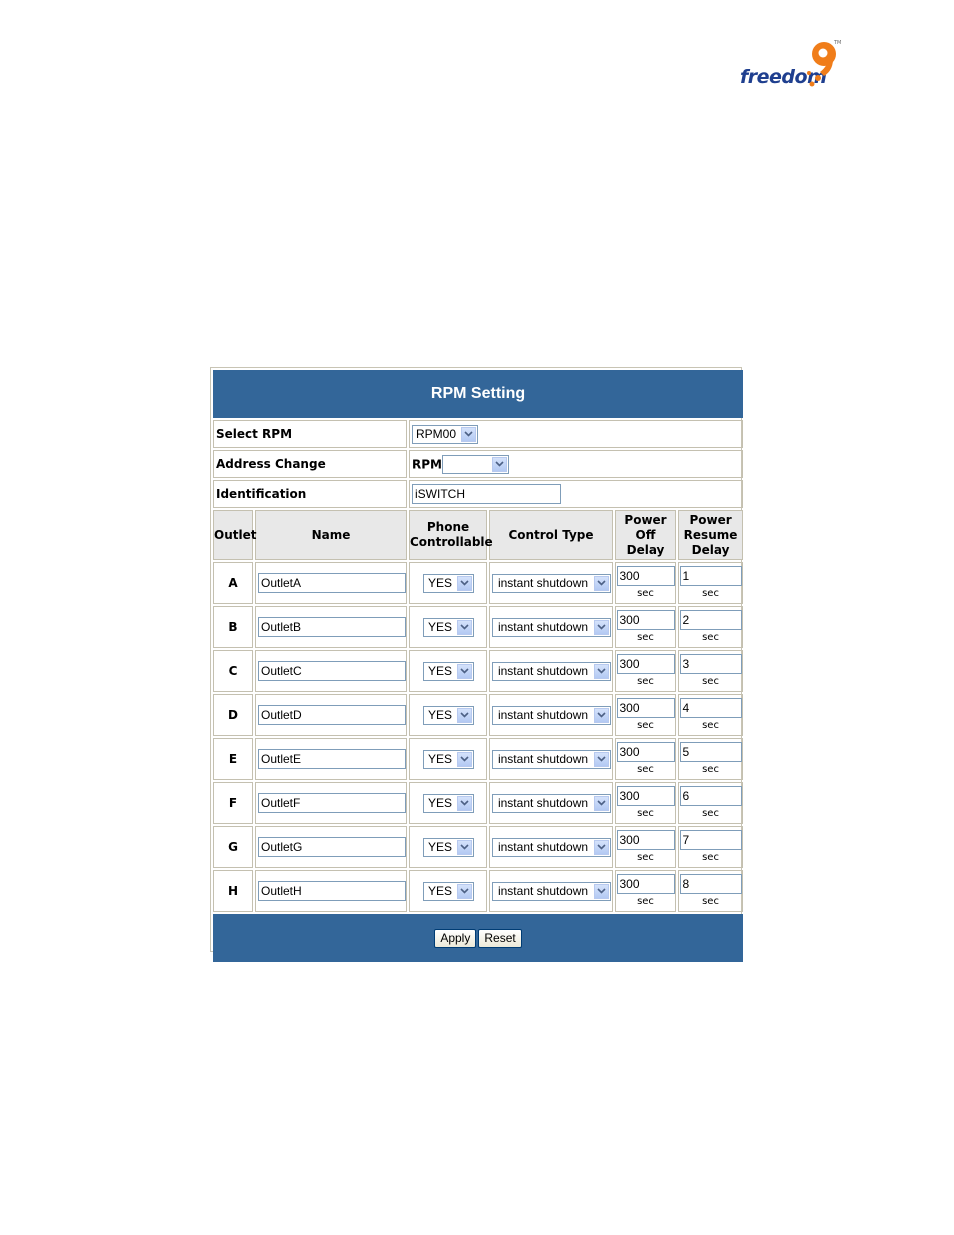  I want to click on select-rpm-value: RPM00, so click(436, 434).